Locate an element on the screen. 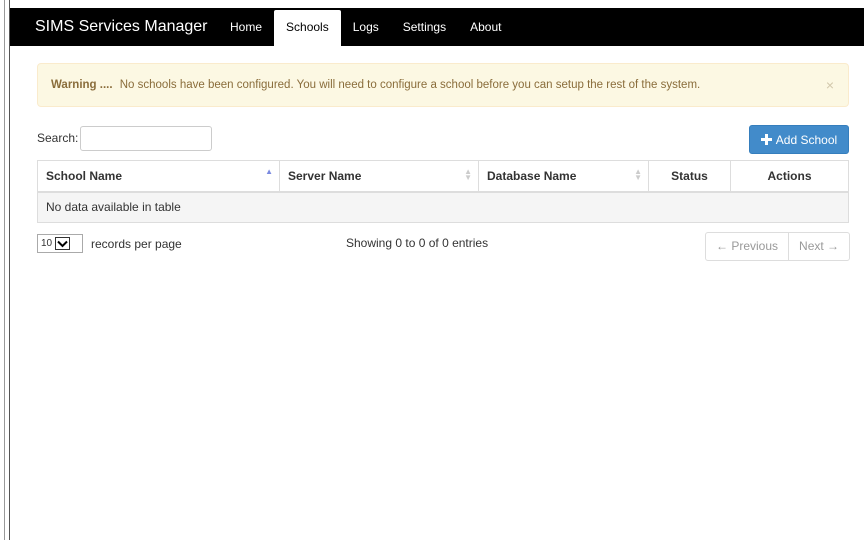 This screenshot has height=540, width=864. page-length-select: 10 is located at coordinates (60, 243).